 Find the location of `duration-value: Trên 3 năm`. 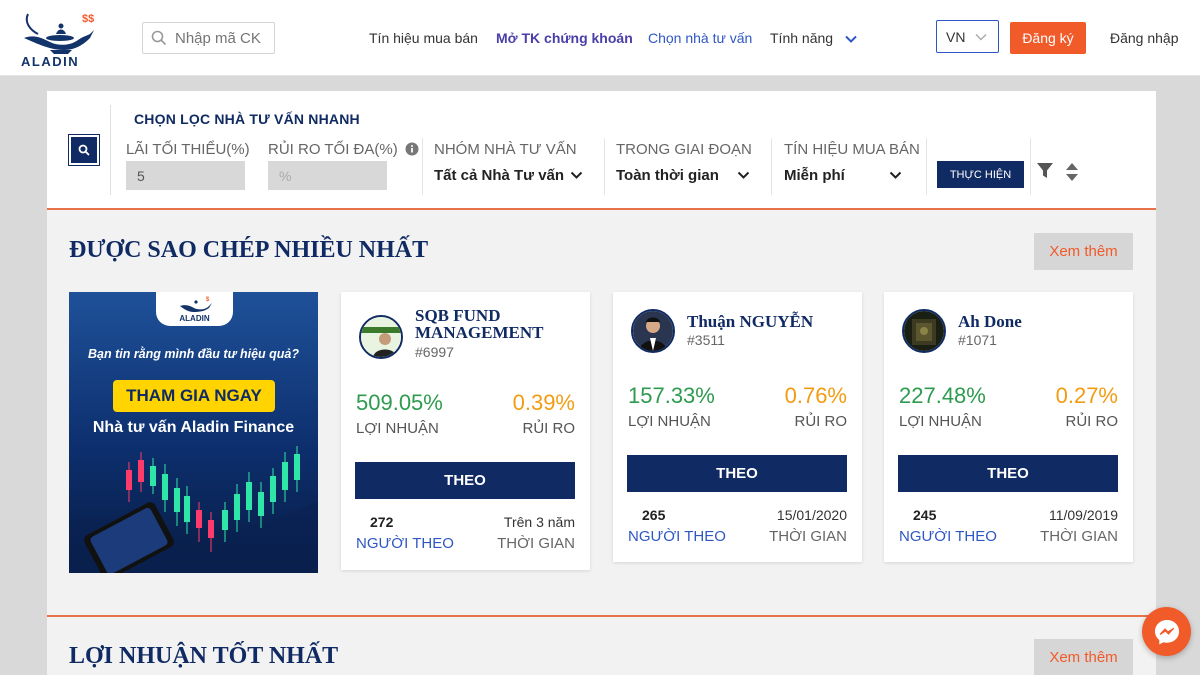

duration-value: Trên 3 năm is located at coordinates (539, 522).